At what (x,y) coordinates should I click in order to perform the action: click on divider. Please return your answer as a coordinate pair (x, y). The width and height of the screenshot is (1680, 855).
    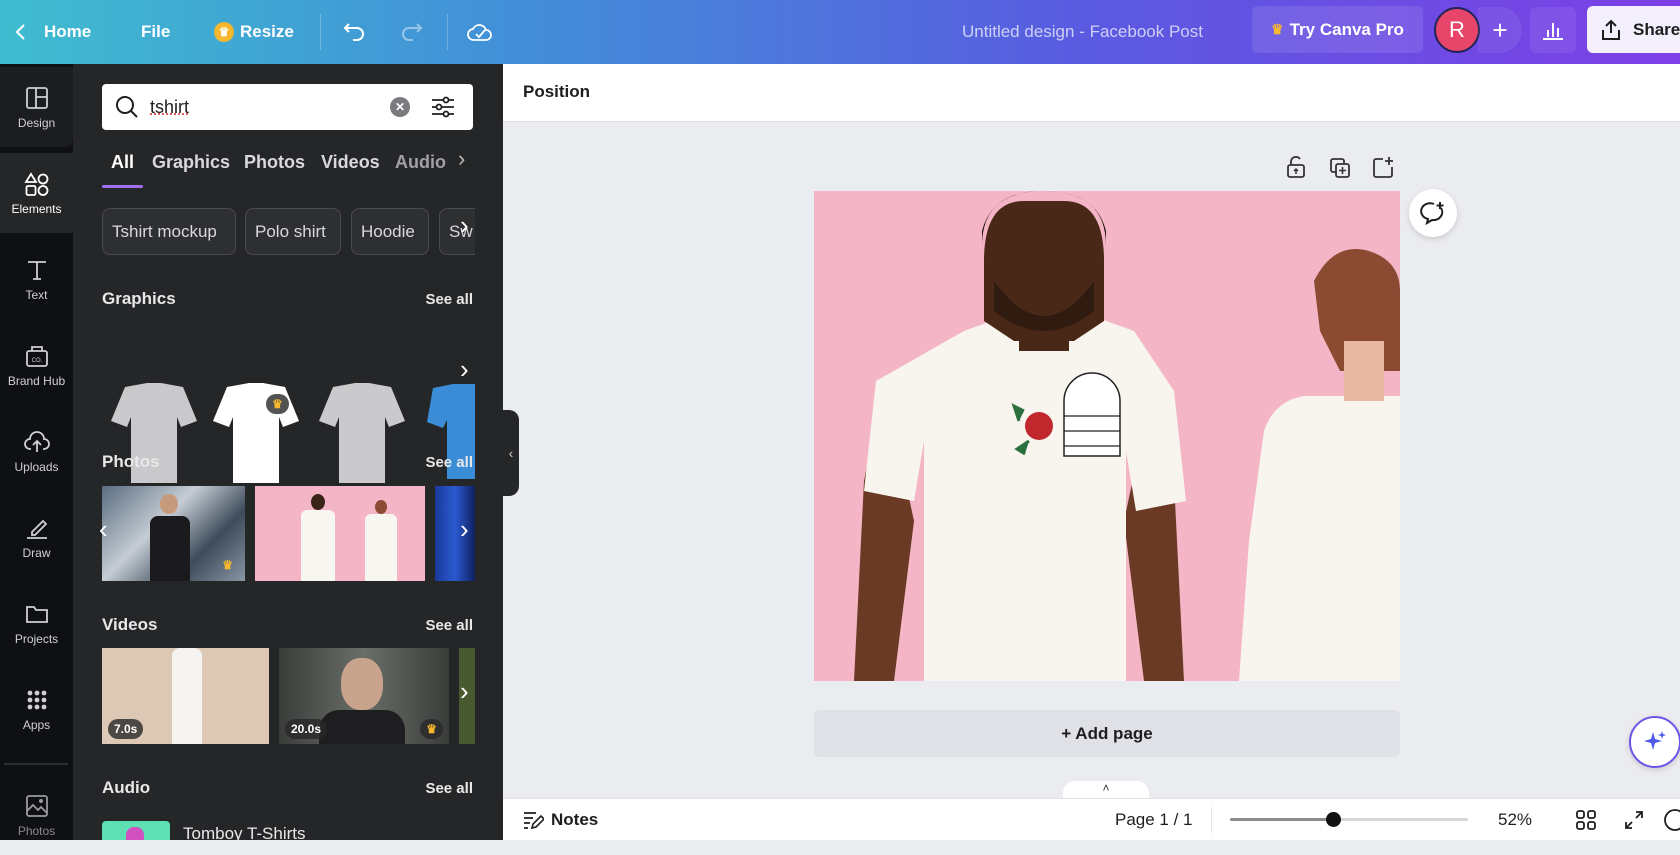
    Looking at the image, I should click on (447, 32).